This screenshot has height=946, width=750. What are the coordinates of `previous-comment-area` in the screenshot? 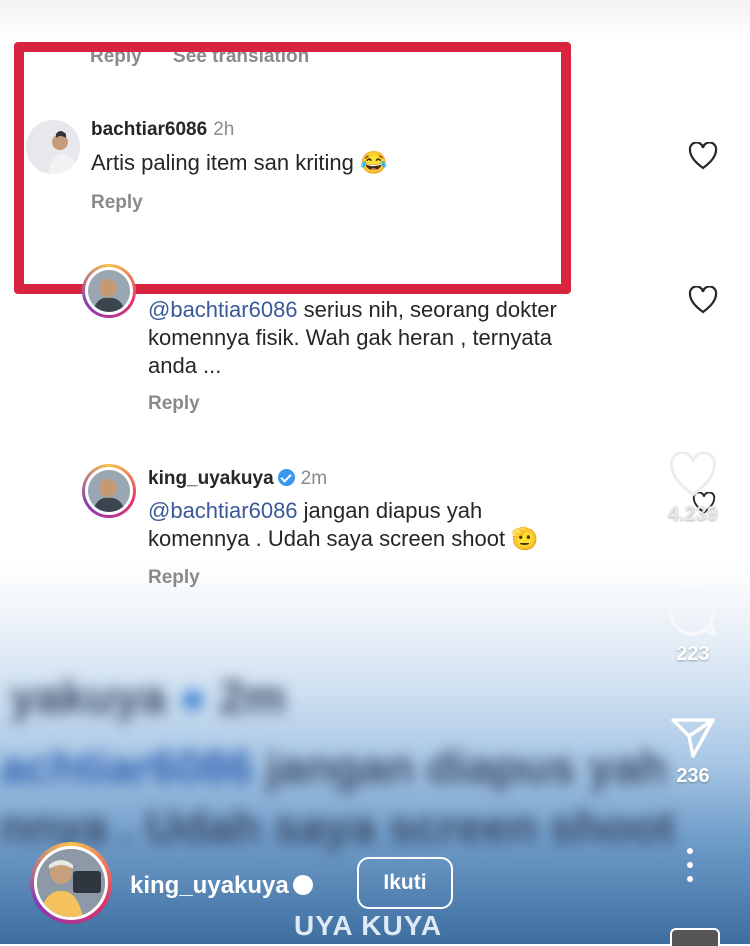 It's located at (375, 20).